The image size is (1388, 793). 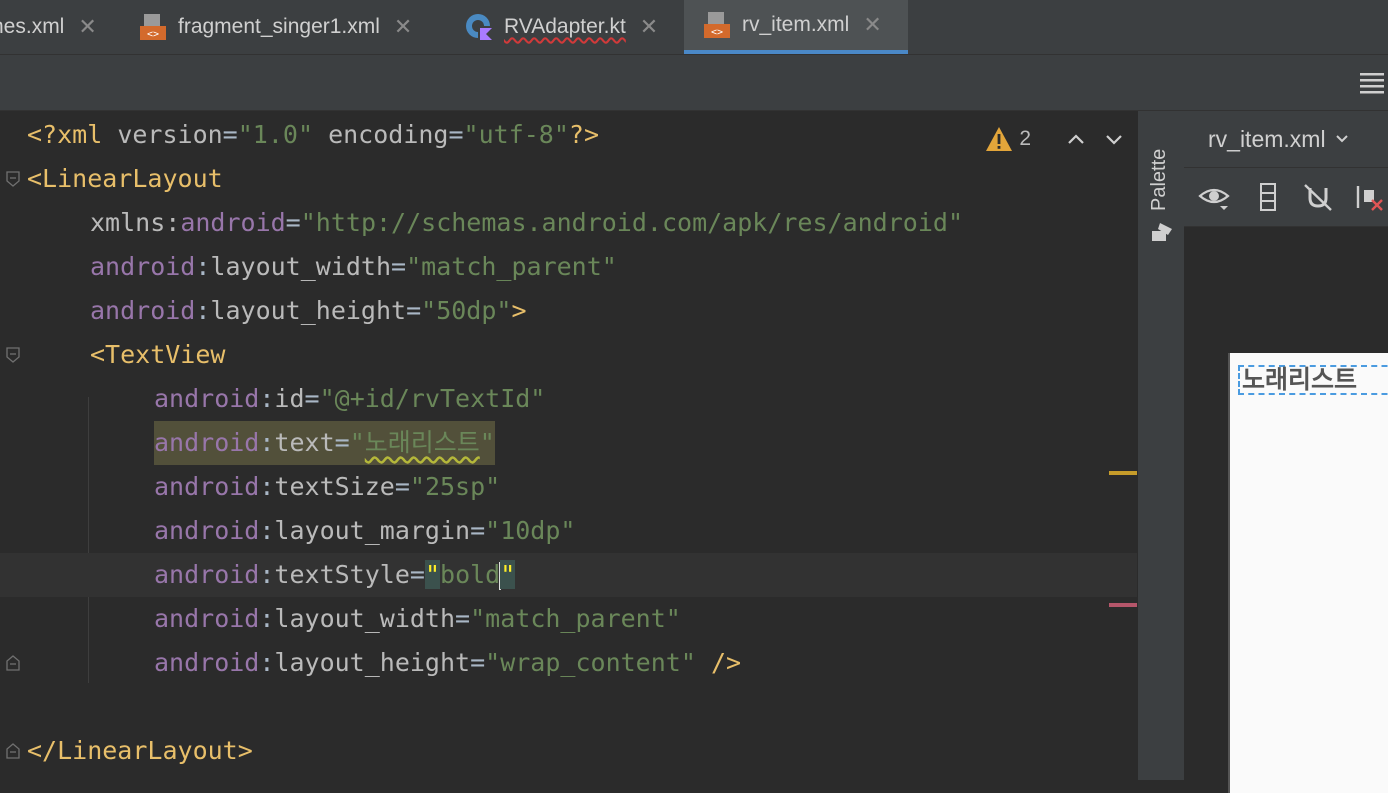 I want to click on magnet-off-icon, so click(x=1318, y=197).